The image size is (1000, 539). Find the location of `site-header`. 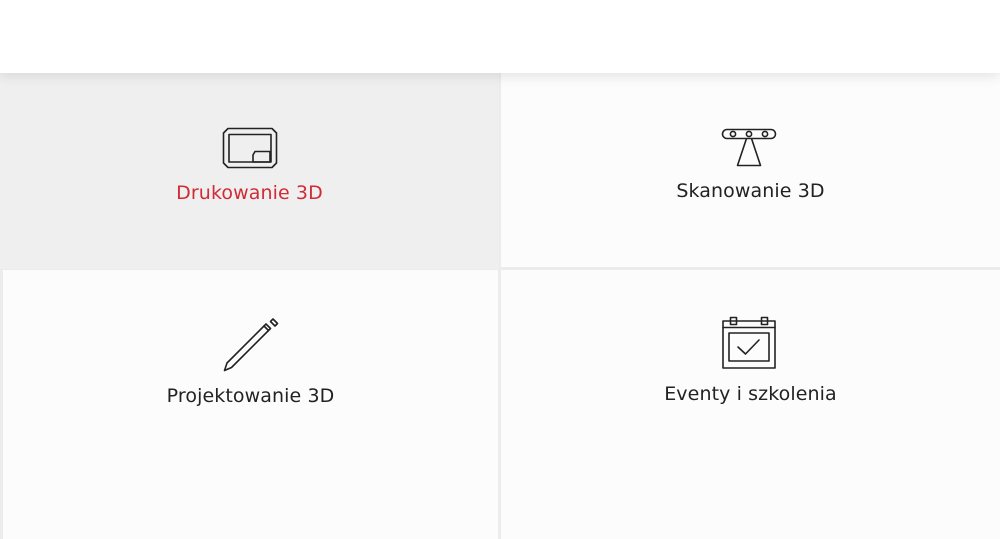

site-header is located at coordinates (500, 36).